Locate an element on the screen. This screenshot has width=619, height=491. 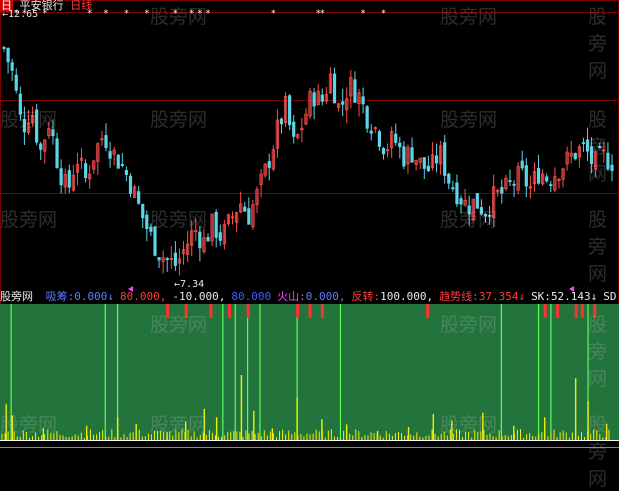
indicator-name: 股旁网 is located at coordinates (16, 296).